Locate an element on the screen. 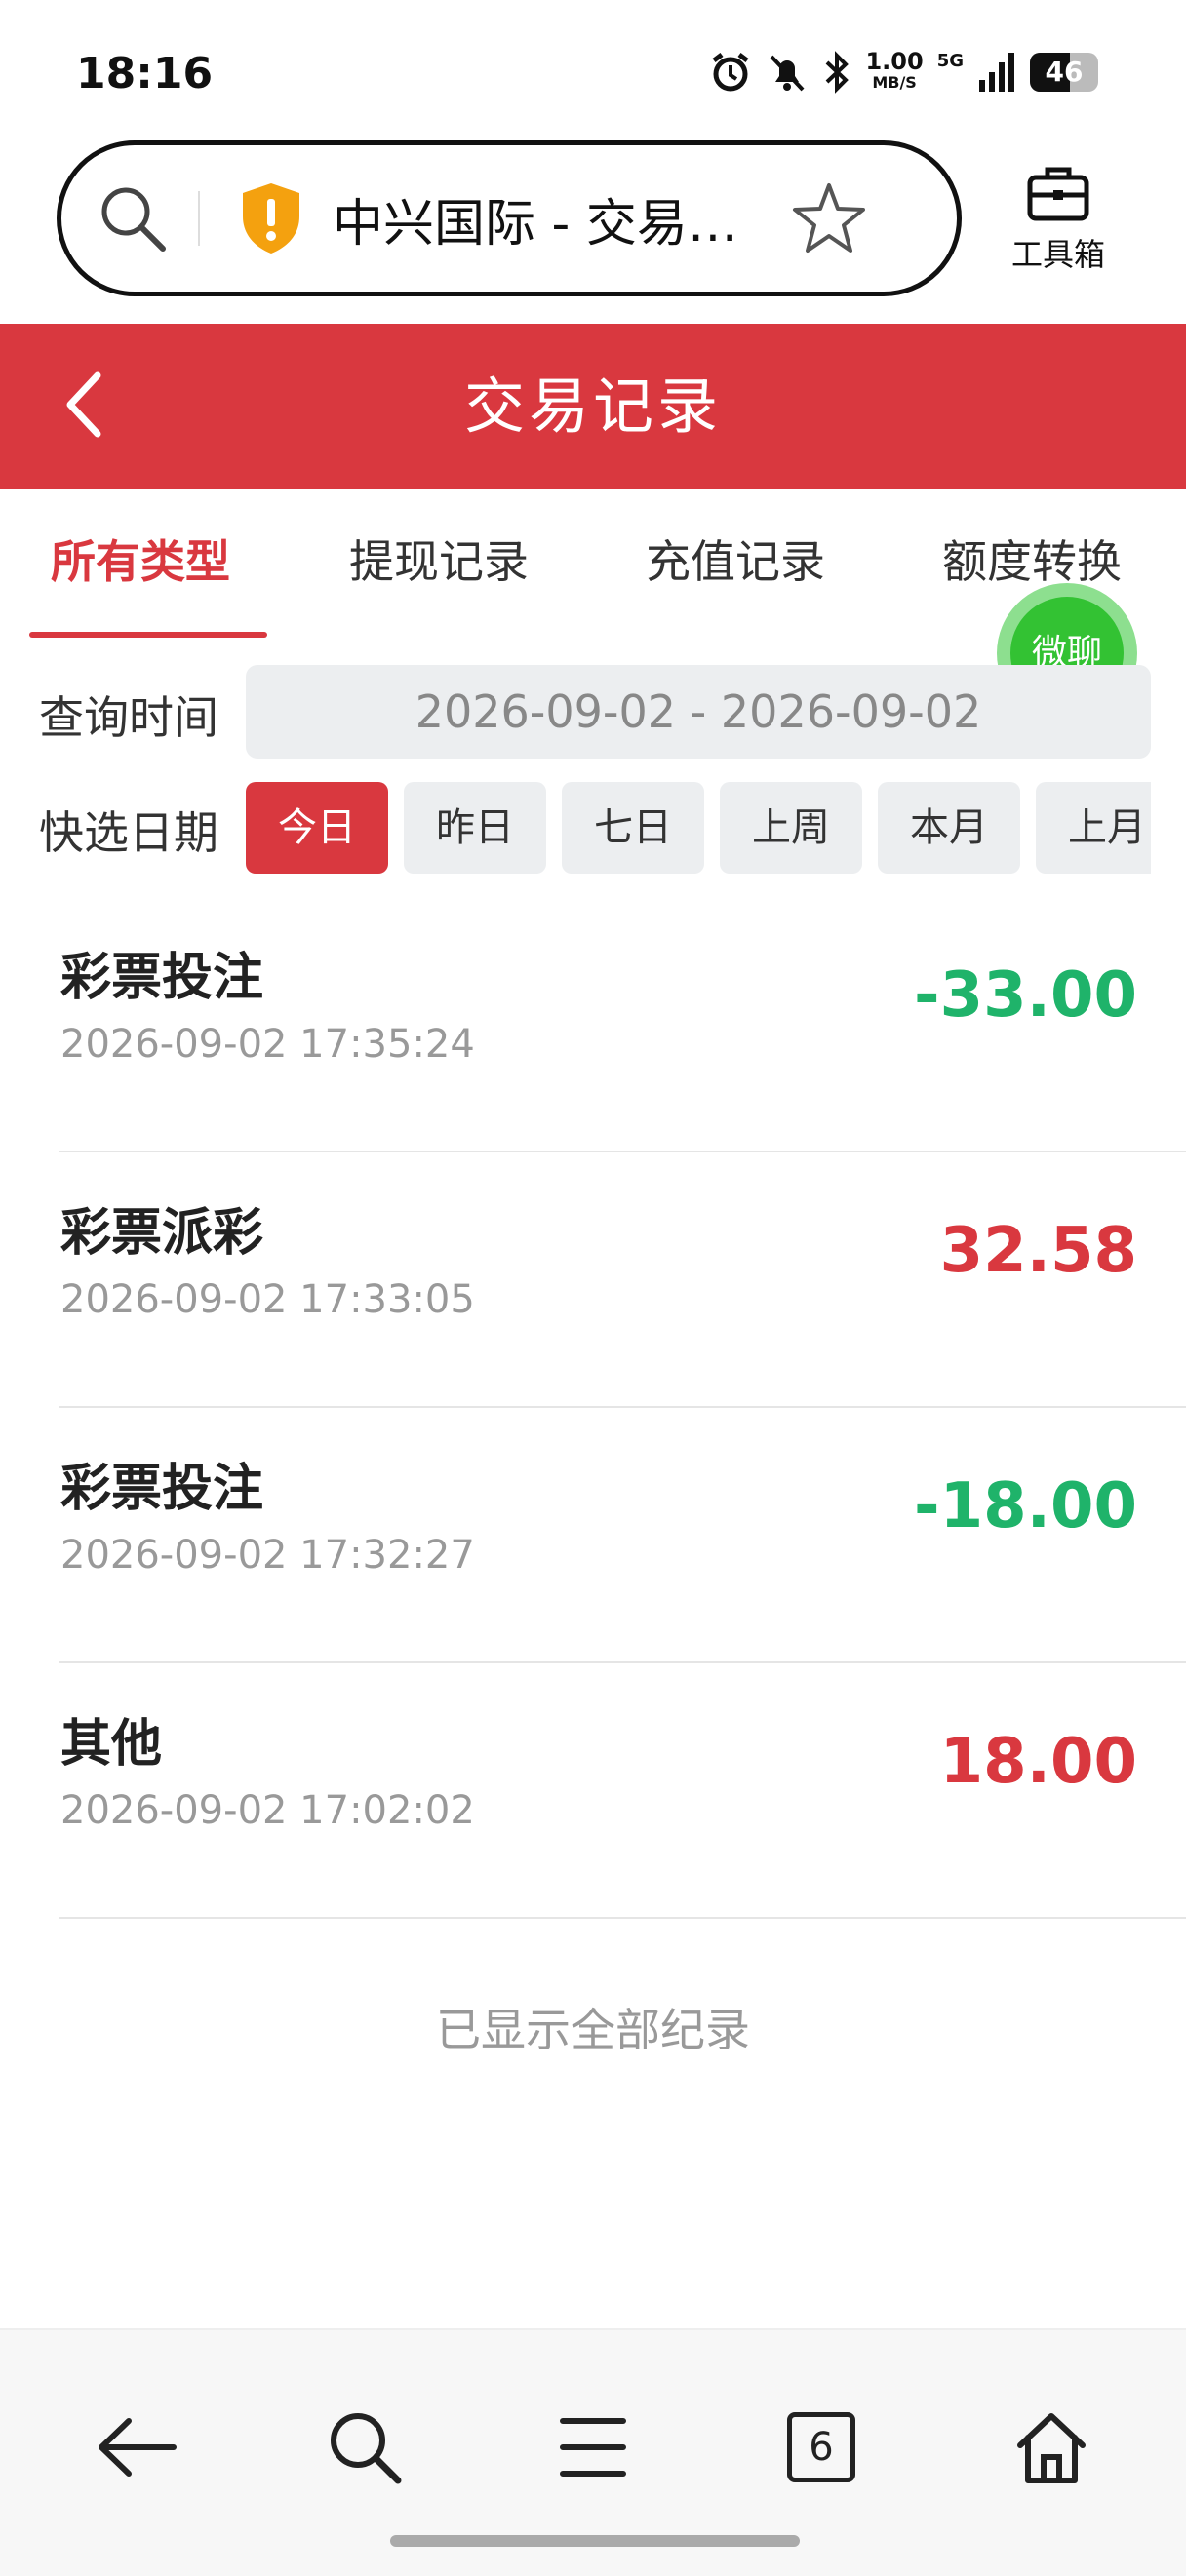 The width and height of the screenshot is (1186, 2576). menu-icon is located at coordinates (593, 2447).